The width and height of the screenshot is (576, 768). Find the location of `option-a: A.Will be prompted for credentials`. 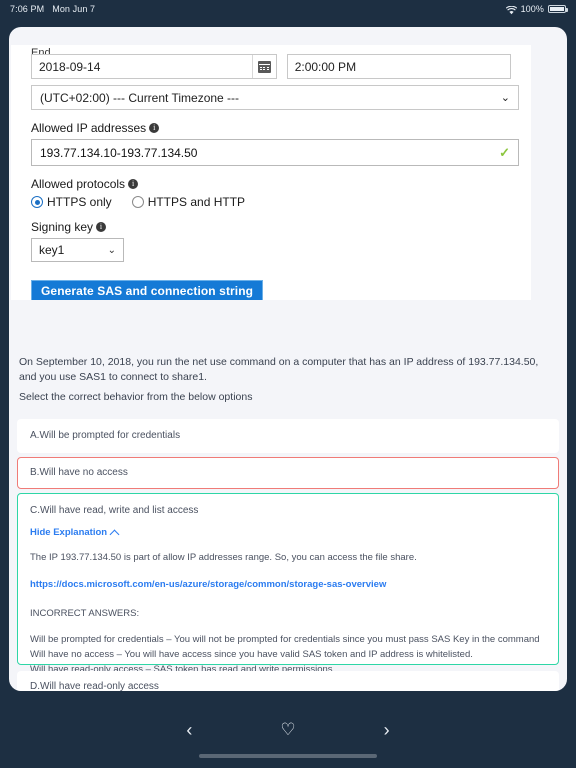

option-a: A.Will be prompted for credentials is located at coordinates (288, 436).